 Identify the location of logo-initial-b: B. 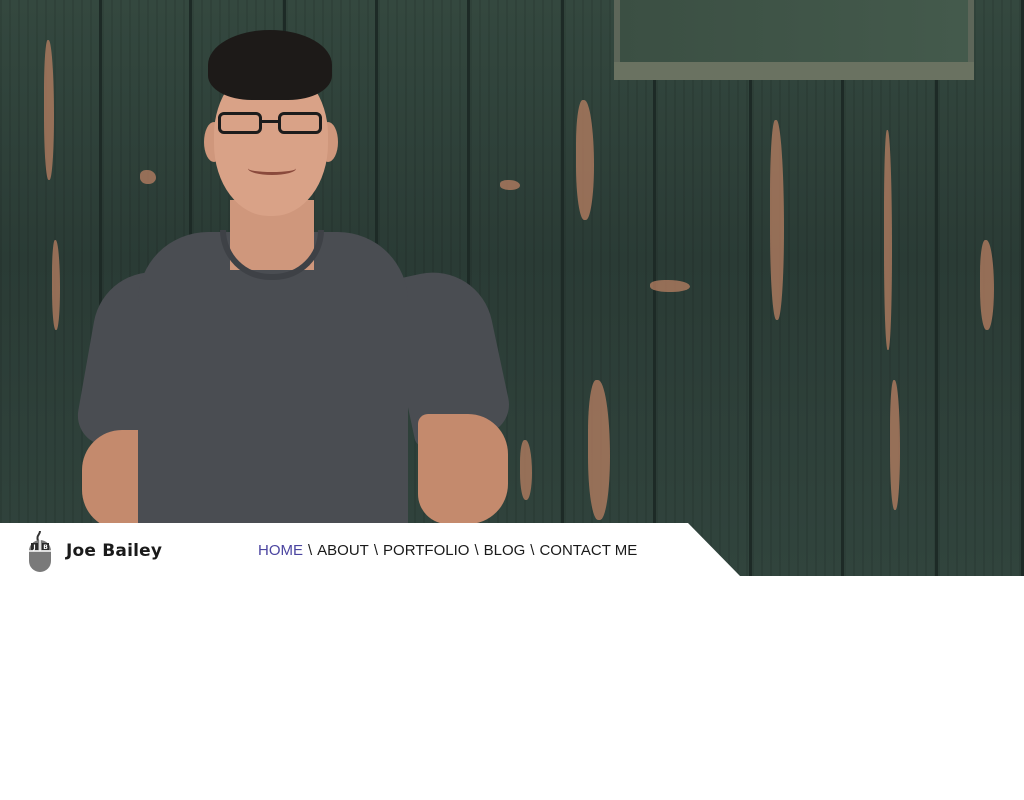
(45, 547).